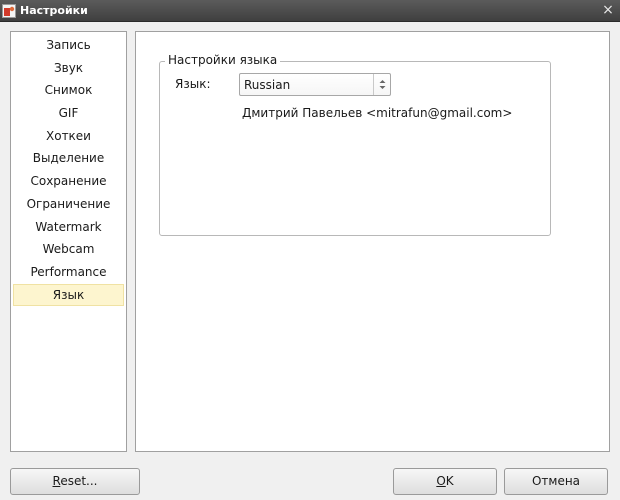 The height and width of the screenshot is (500, 620). What do you see at coordinates (68, 249) in the screenshot?
I see `sidebar-item-webcam: Webcam` at bounding box center [68, 249].